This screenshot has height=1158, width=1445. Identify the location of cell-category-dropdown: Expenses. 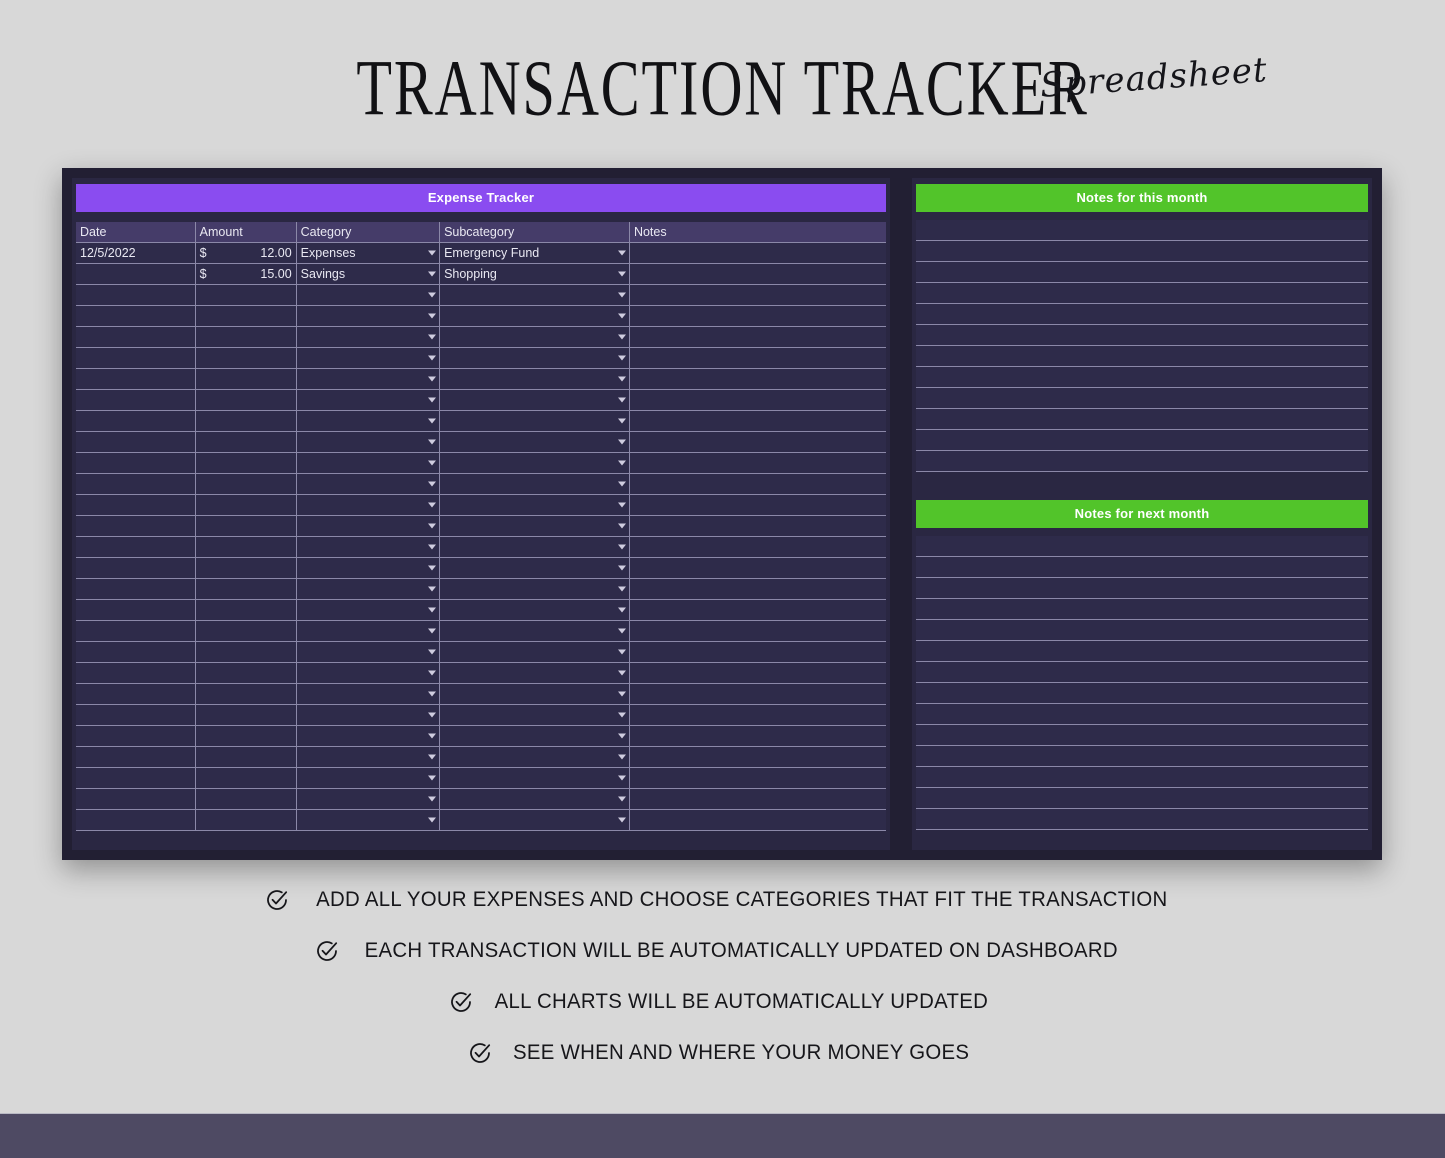
(368, 253).